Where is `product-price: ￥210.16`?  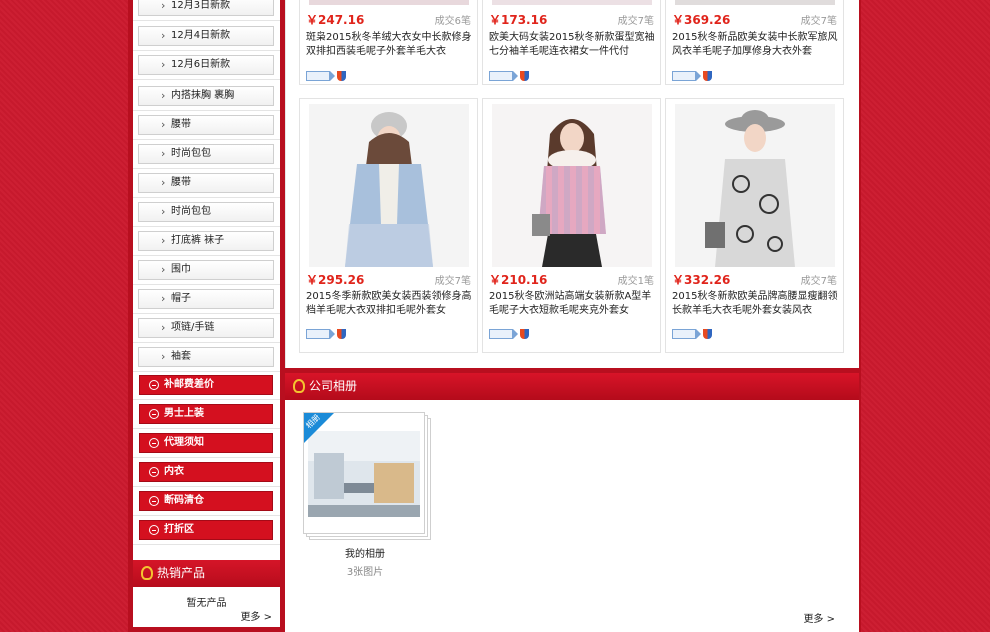 product-price: ￥210.16 is located at coordinates (518, 280).